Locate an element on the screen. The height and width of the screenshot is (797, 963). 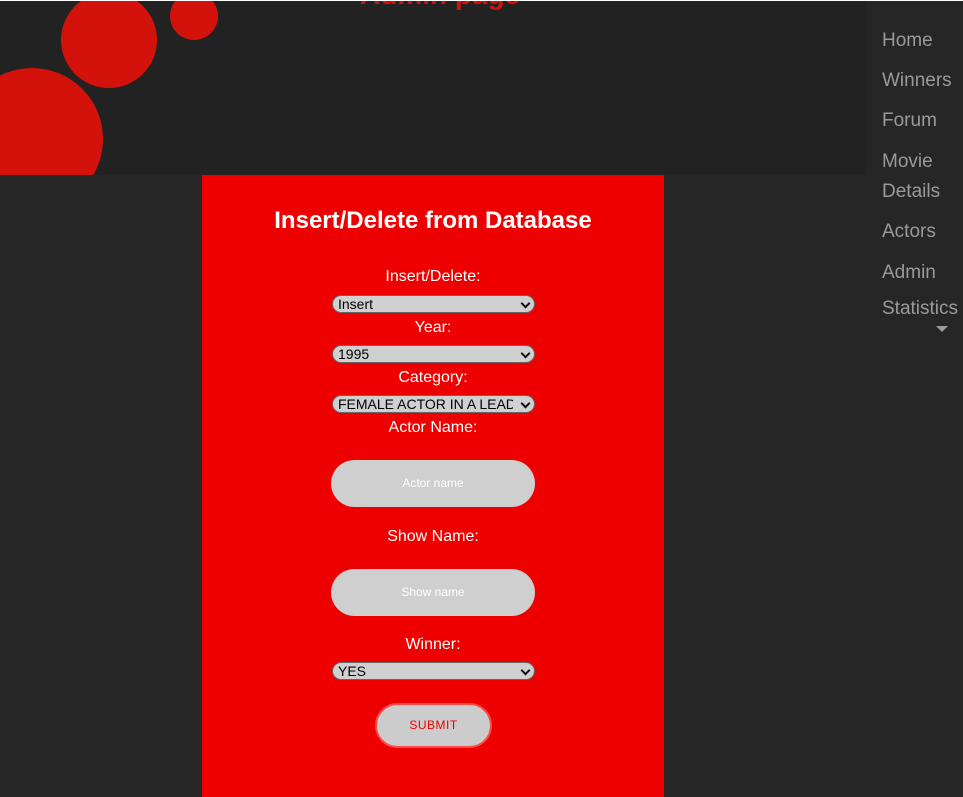
year-select: 1995 is located at coordinates (433, 354).